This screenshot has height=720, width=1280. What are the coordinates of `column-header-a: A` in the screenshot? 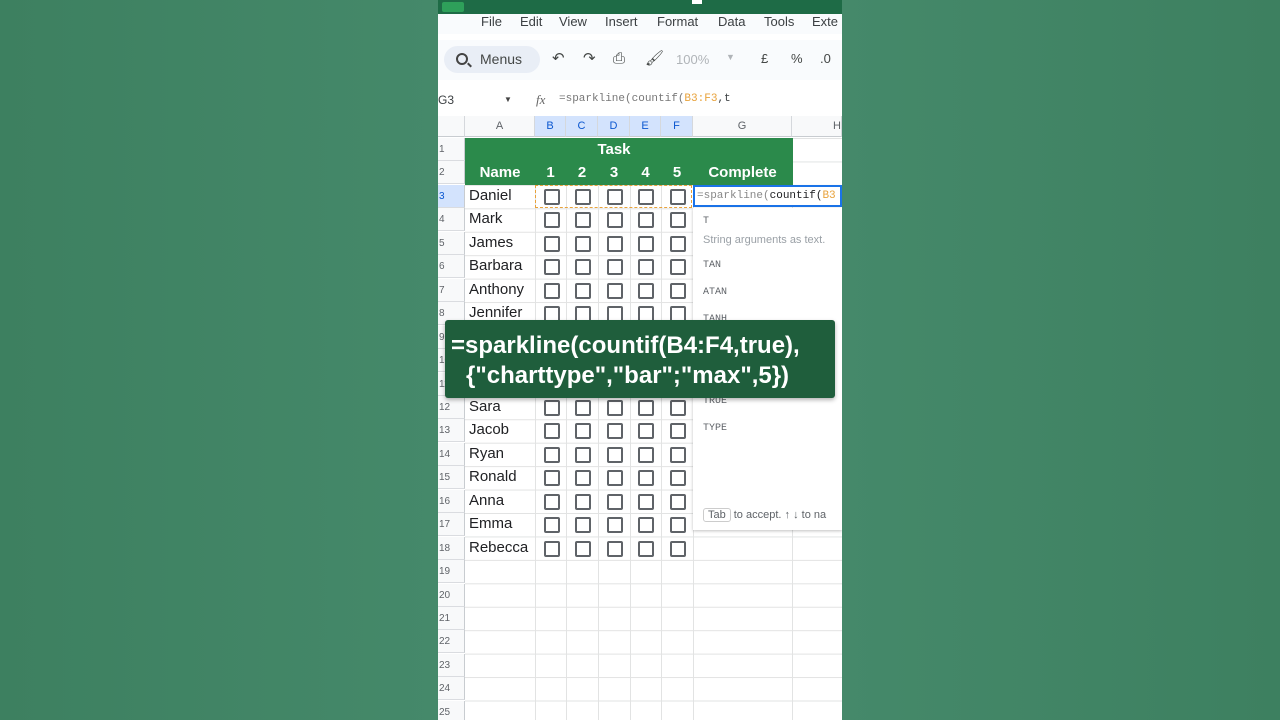 It's located at (500, 126).